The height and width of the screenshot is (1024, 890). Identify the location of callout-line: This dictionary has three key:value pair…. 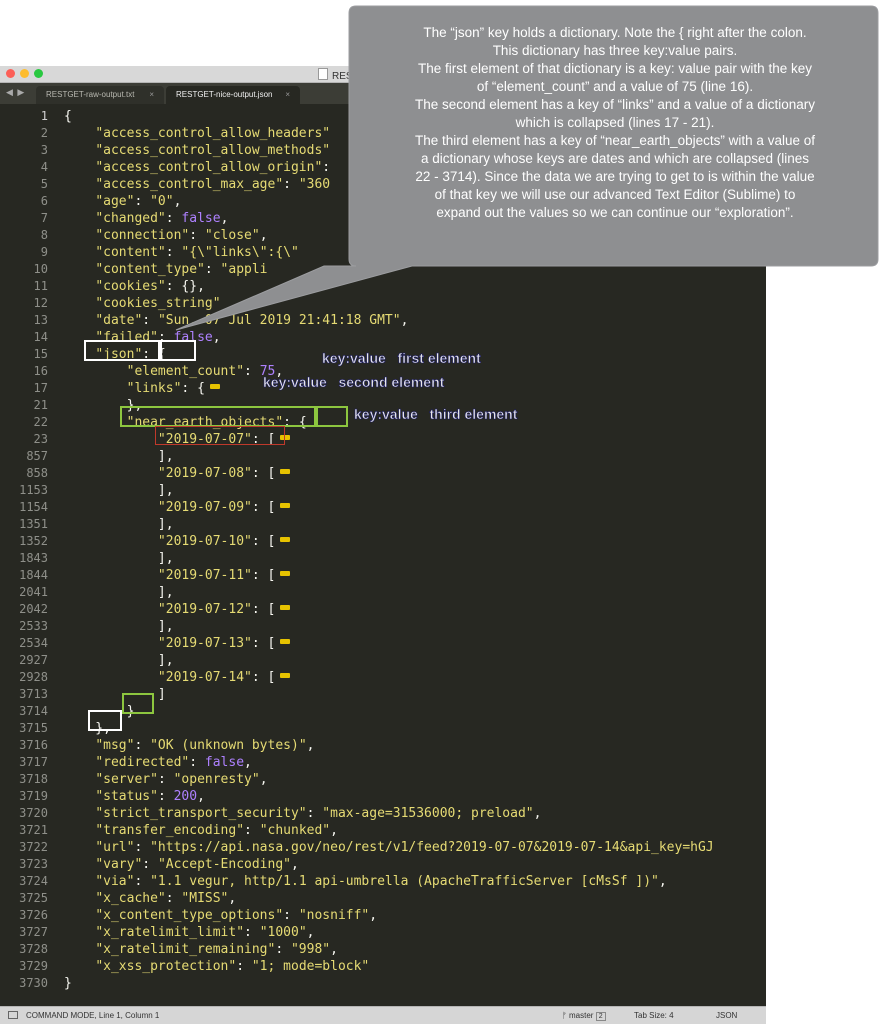
(615, 50).